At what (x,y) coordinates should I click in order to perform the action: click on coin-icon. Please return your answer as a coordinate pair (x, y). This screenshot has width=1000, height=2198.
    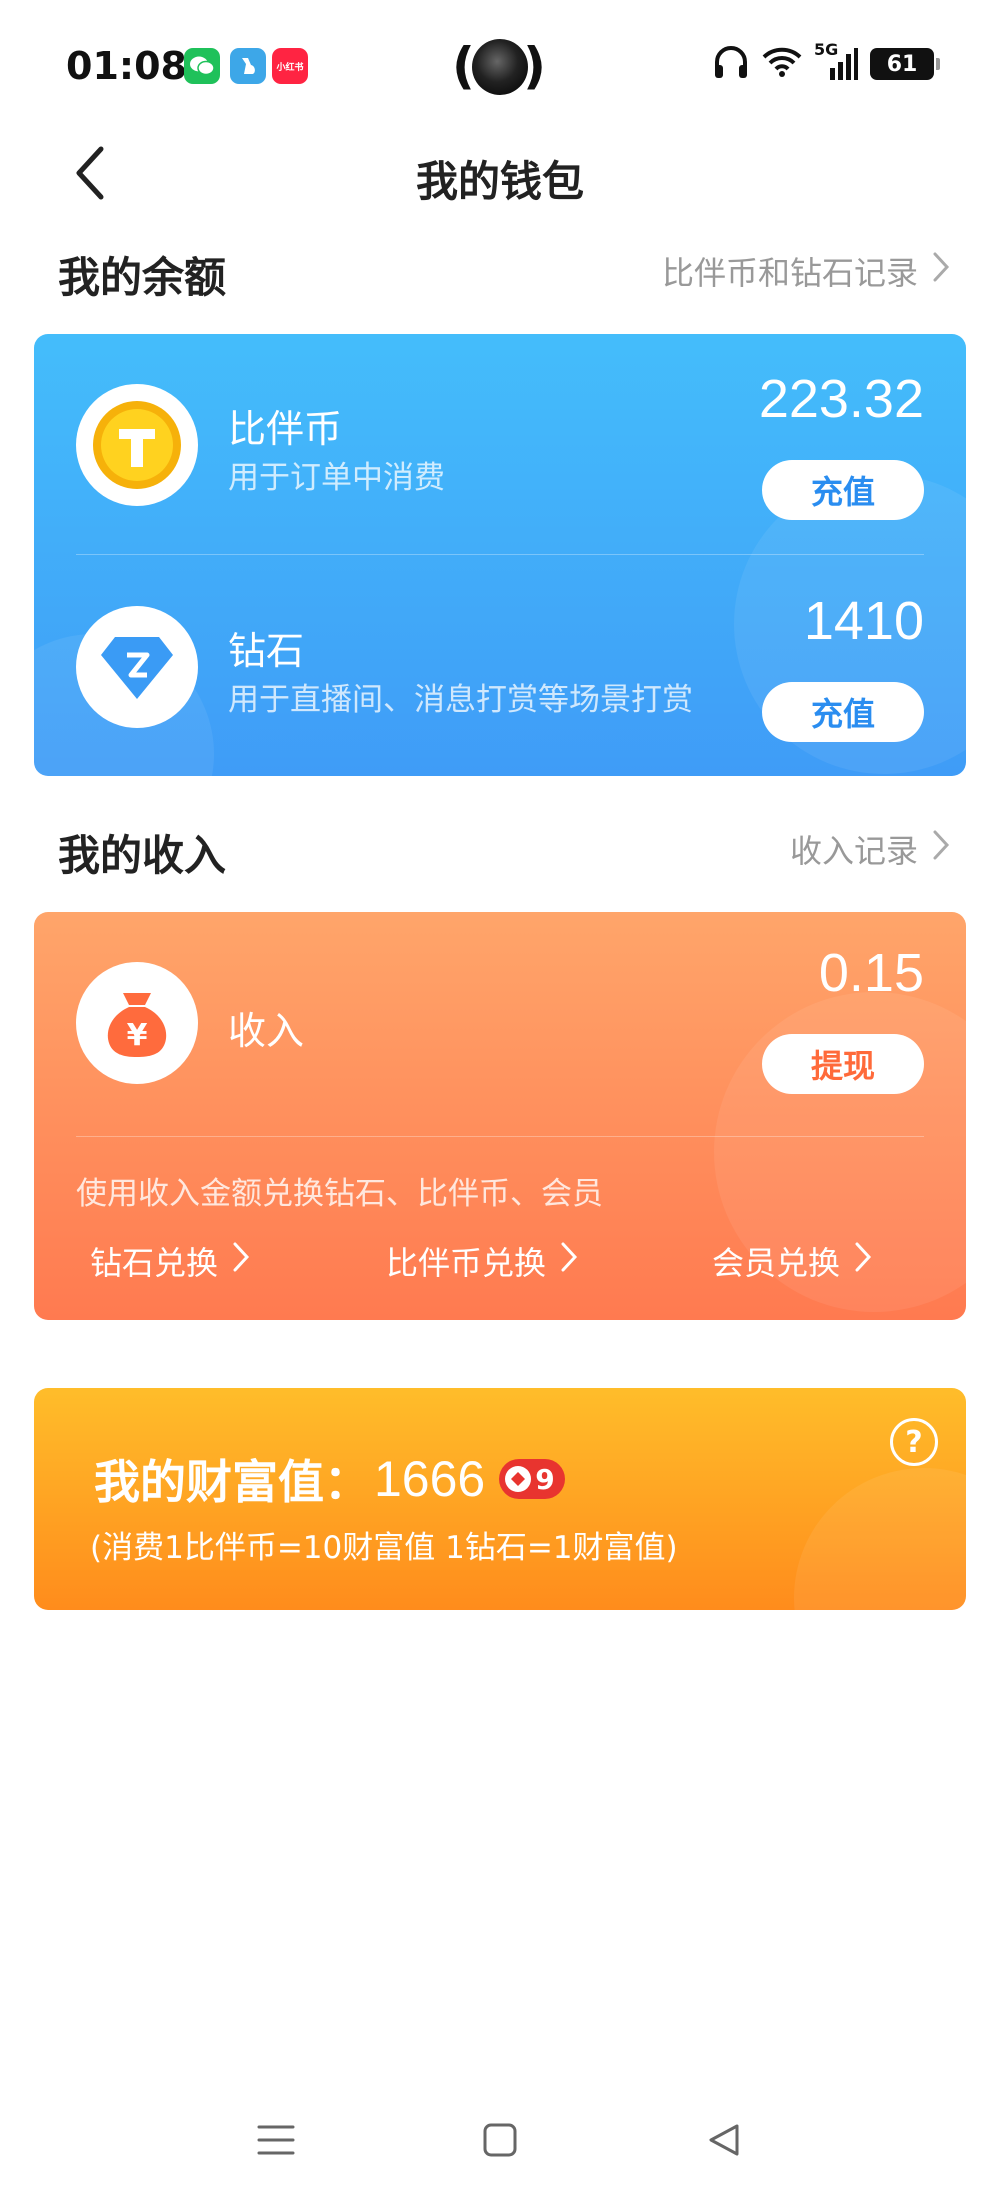
    Looking at the image, I should click on (137, 445).